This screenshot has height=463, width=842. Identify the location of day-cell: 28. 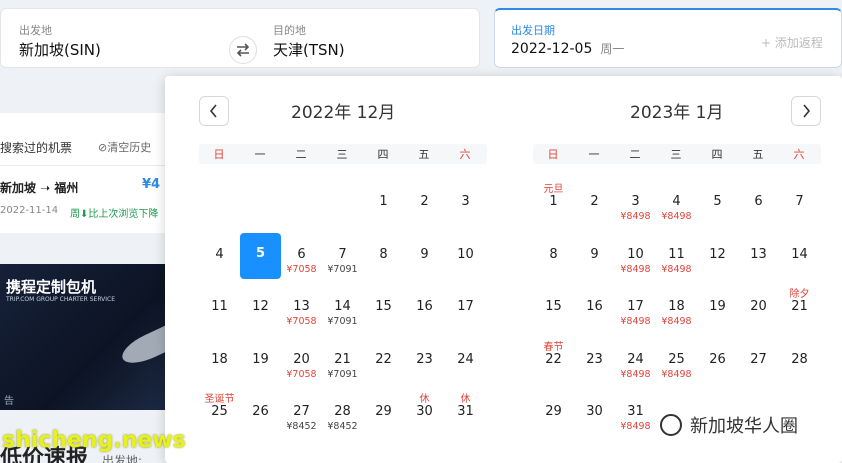
(799, 361).